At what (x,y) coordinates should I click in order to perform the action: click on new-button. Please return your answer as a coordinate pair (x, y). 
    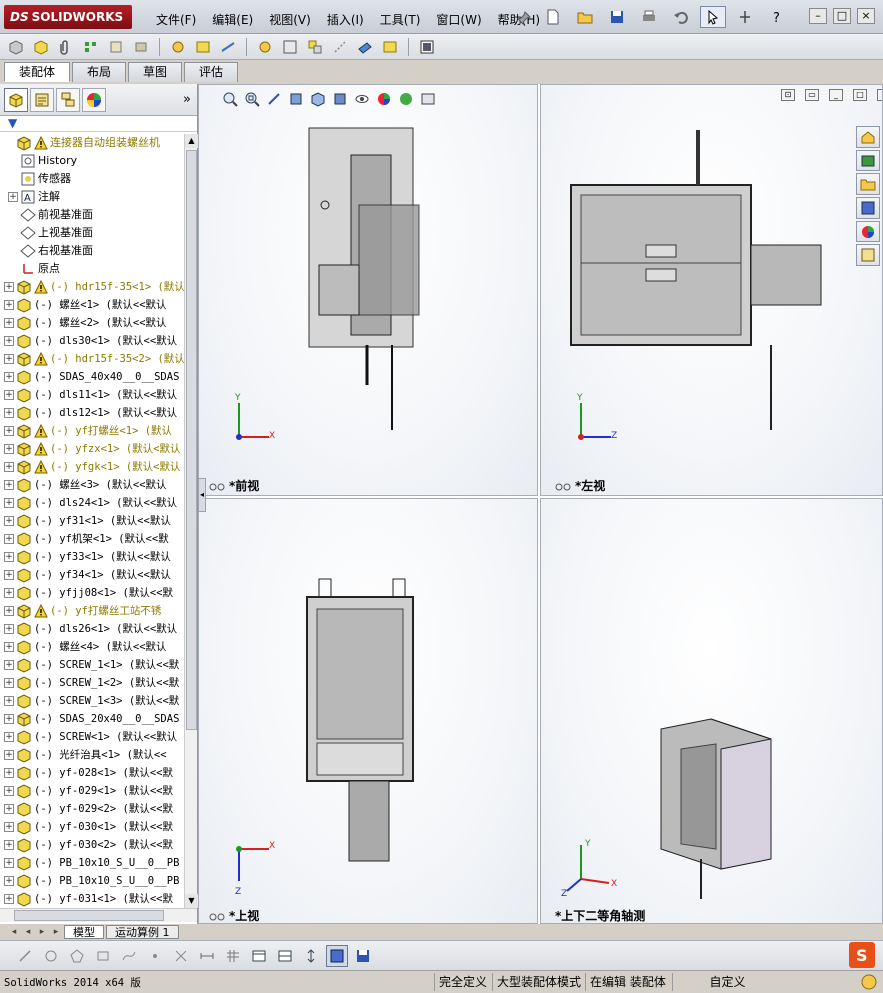
    Looking at the image, I should click on (553, 17).